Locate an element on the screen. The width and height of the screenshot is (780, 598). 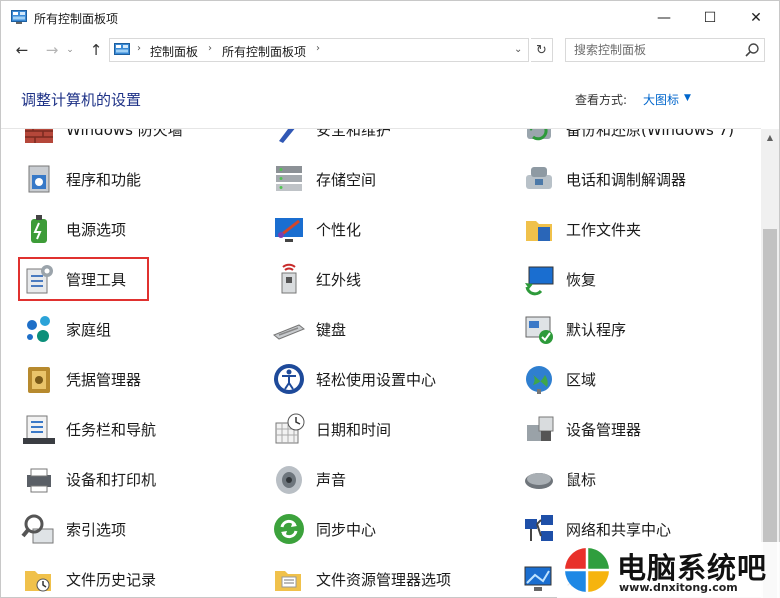
header-divider is located at coordinates (381, 128).